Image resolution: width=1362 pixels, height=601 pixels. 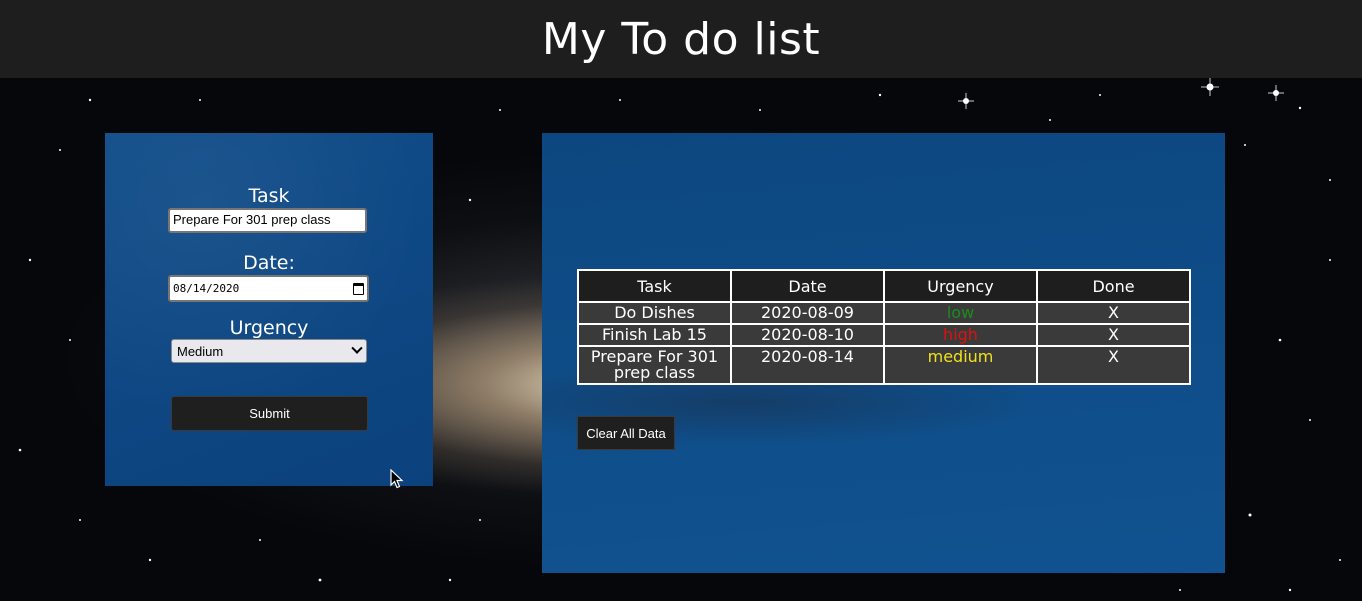 I want to click on task-input-value: Prepare For 301 prep class, so click(x=252, y=219).